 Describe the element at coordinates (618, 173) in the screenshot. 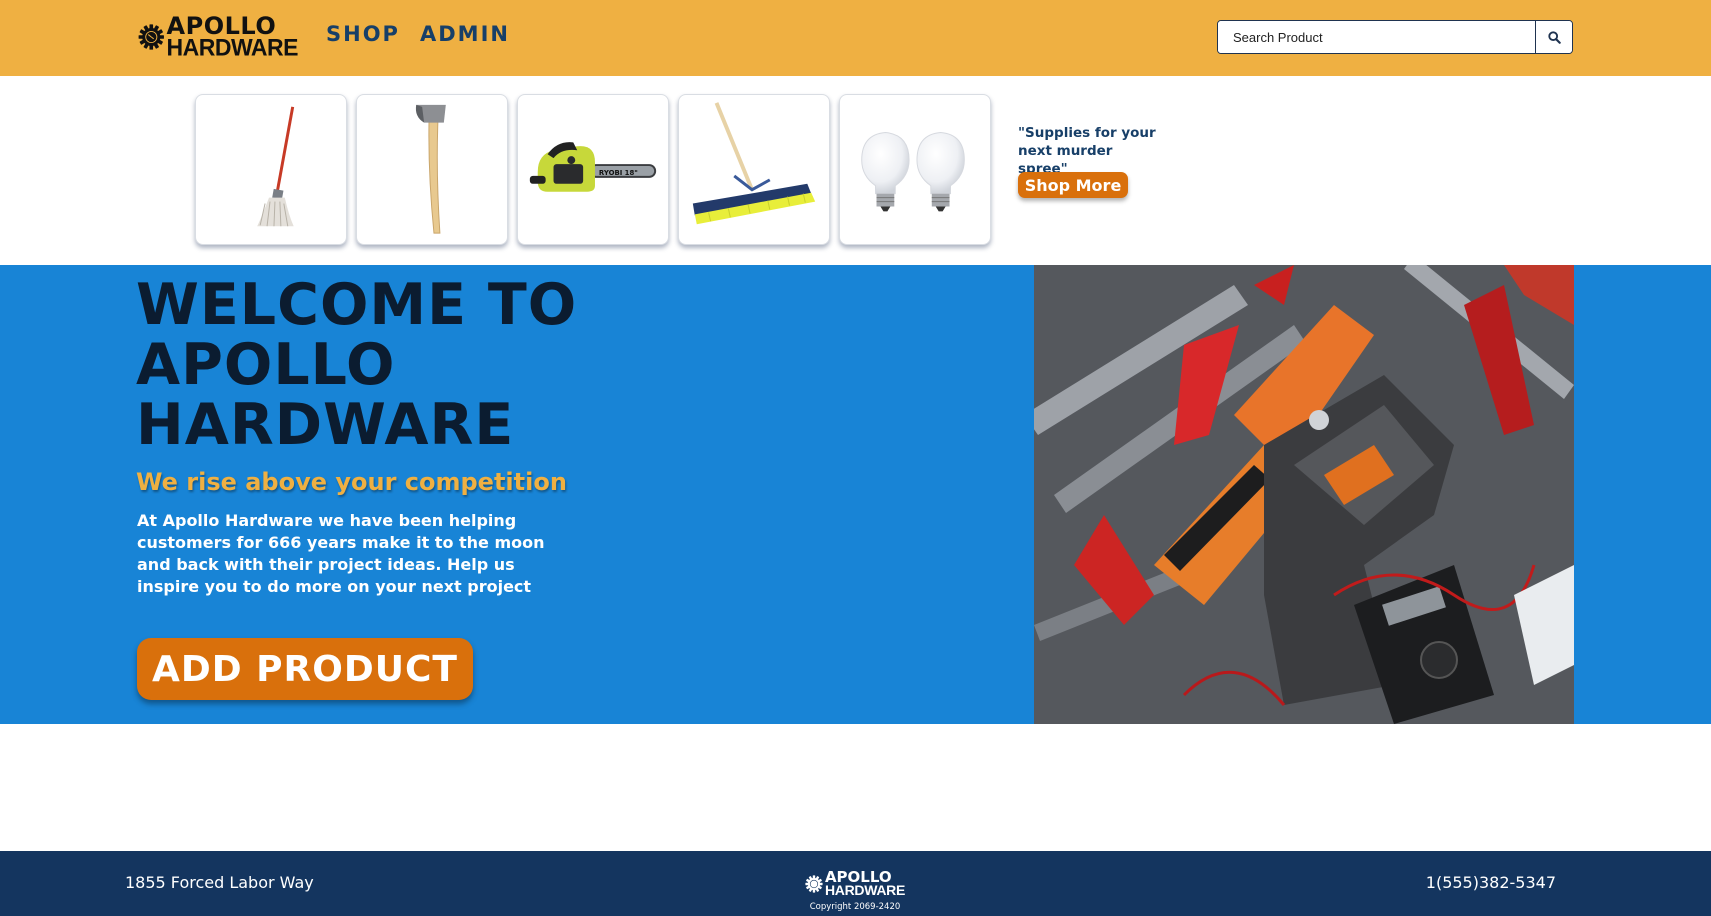

I see `svg-text: RYOBI 18"` at that location.